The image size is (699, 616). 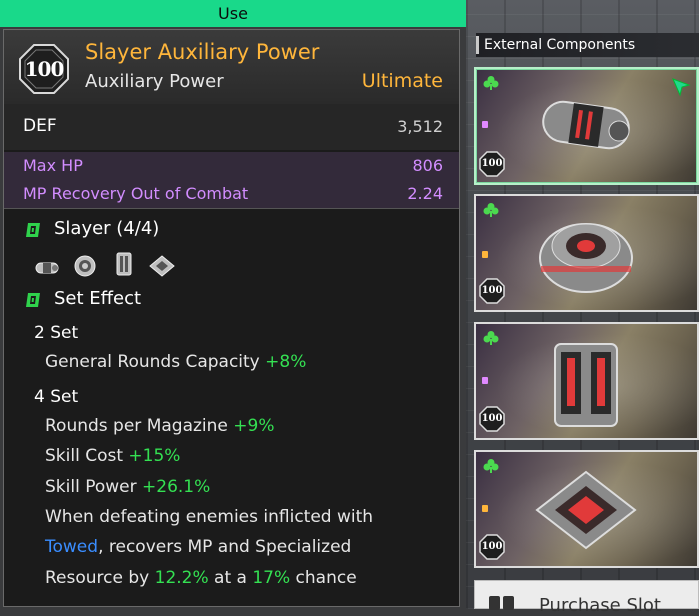 What do you see at coordinates (425, 193) in the screenshot?
I see `stat-value: 2.24` at bounding box center [425, 193].